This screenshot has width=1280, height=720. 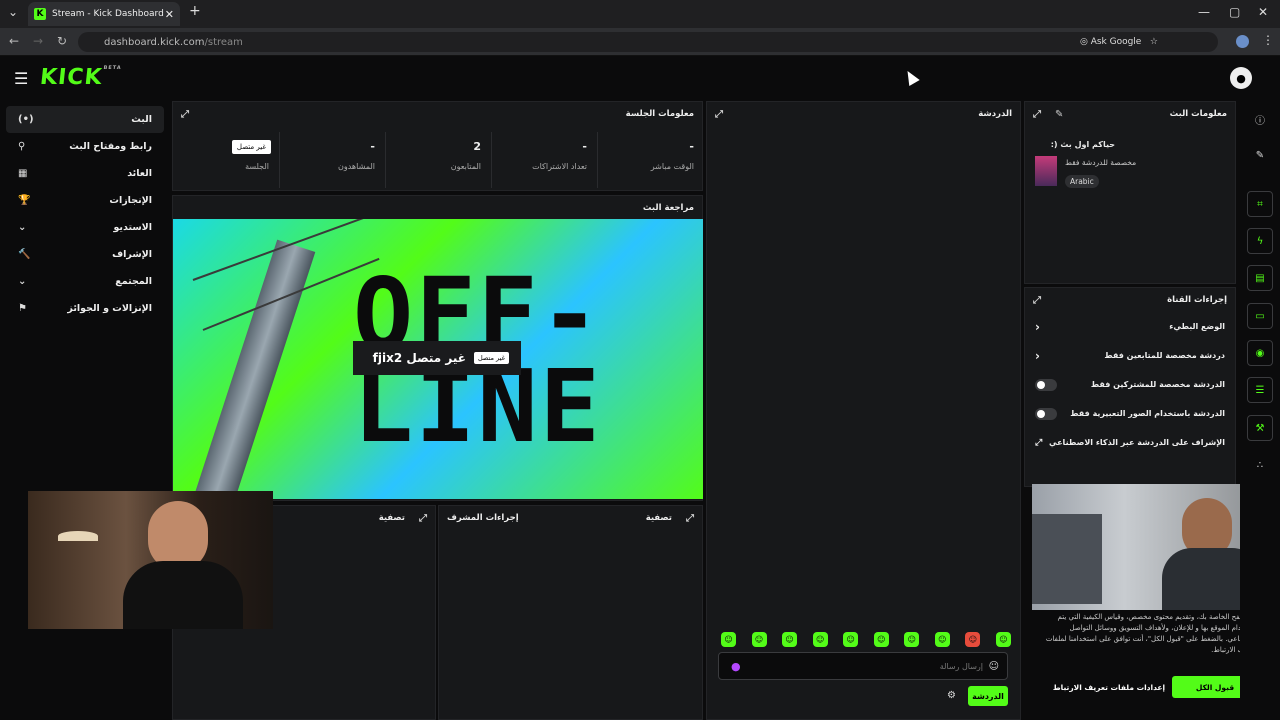 What do you see at coordinates (1109, 687) in the screenshot?
I see `cookie-settings-button: إعدادات ملفات تعريف الارتباط` at bounding box center [1109, 687].